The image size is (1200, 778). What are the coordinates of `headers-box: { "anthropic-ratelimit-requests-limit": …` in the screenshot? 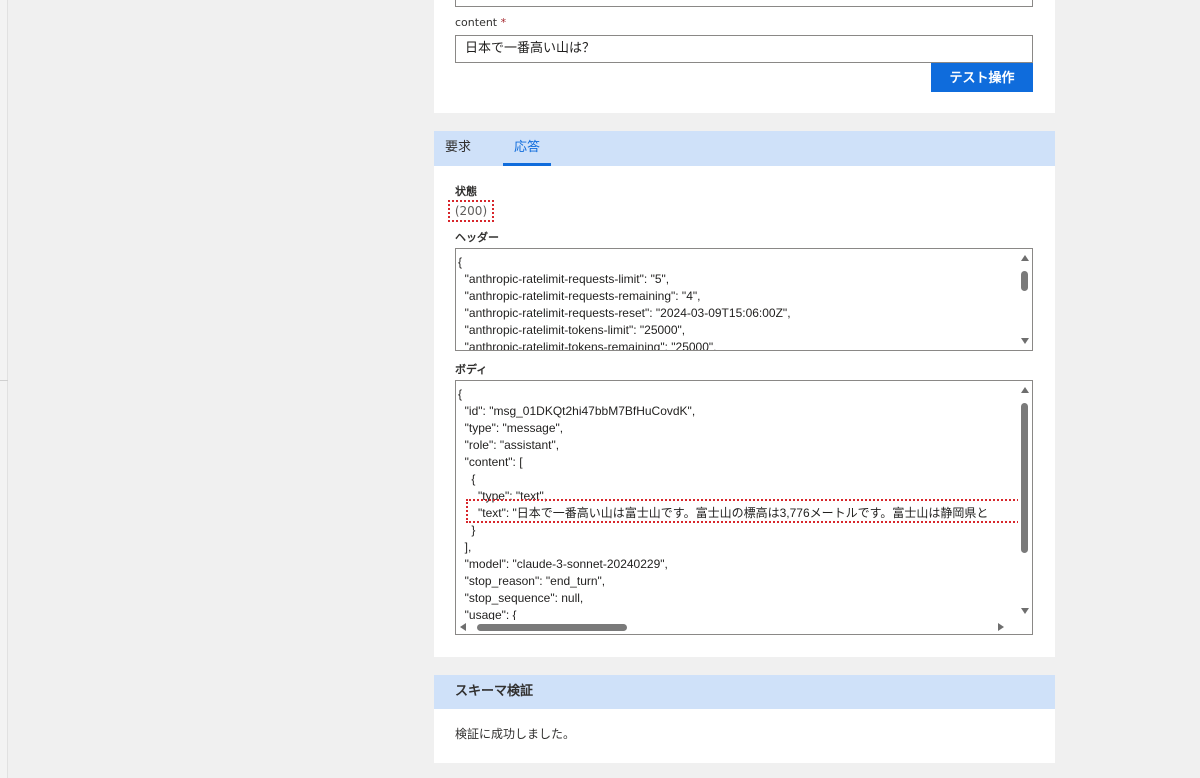 It's located at (744, 299).